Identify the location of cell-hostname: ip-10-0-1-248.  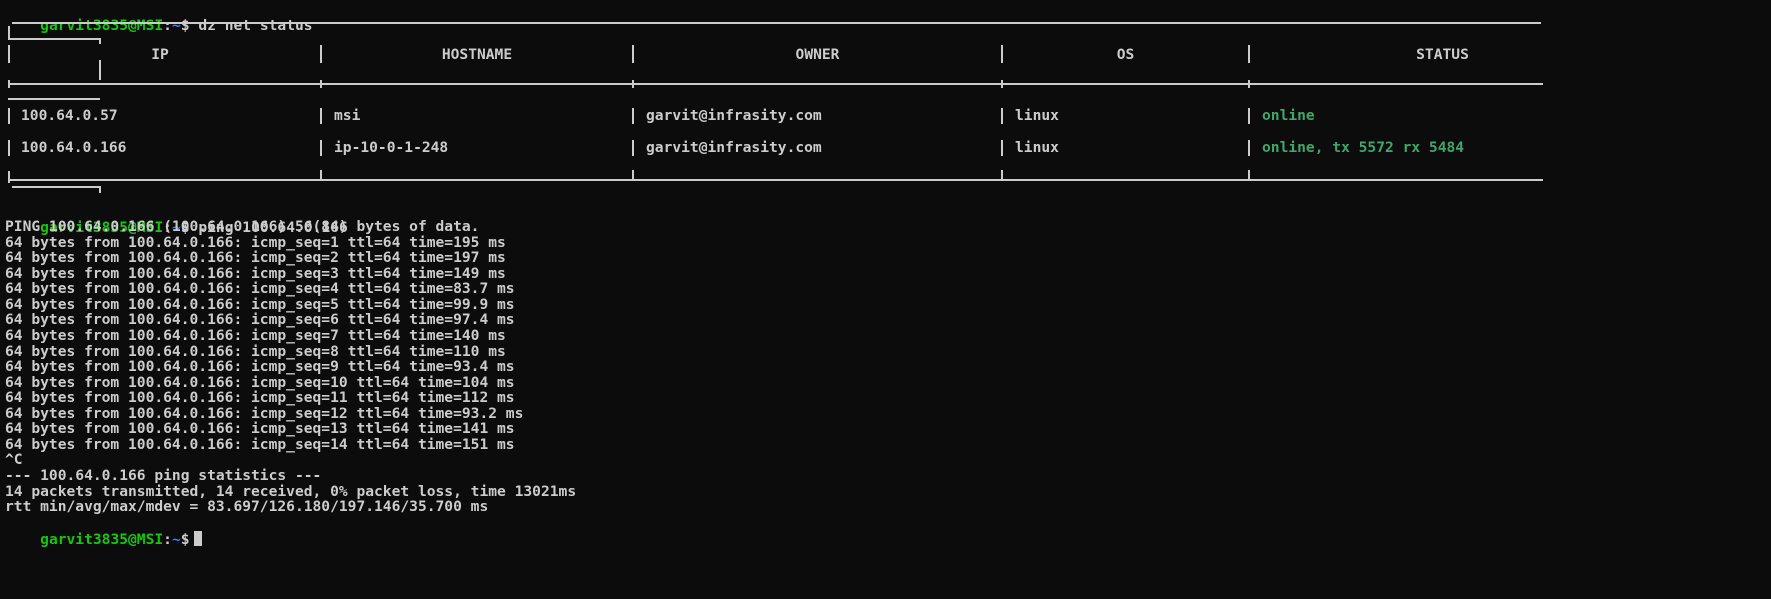
(391, 147).